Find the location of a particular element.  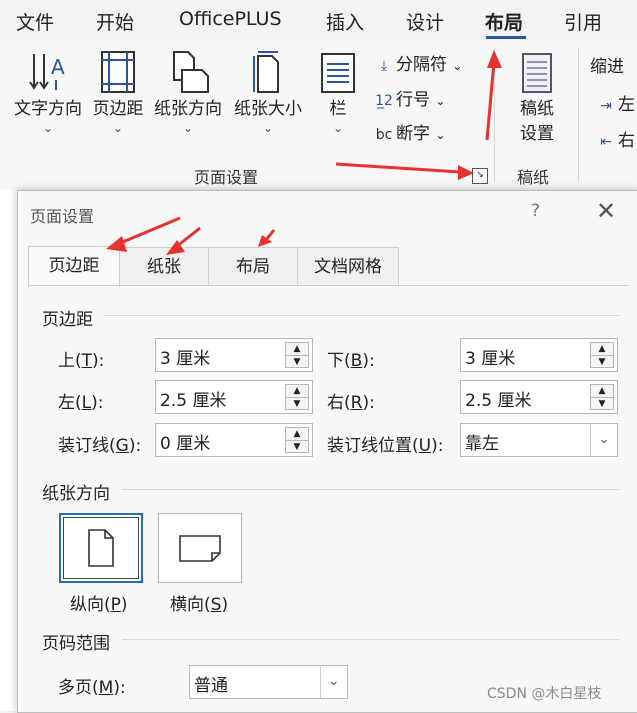

text-direction-button: A 文字方向 ⌄ is located at coordinates (48, 92).